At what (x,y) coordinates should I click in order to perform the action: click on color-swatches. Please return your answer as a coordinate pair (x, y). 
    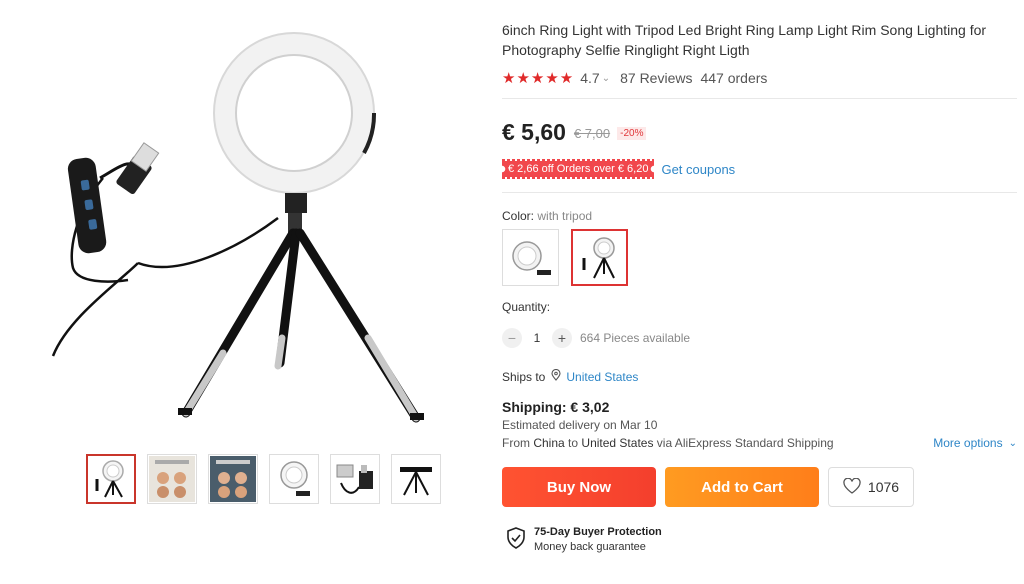
    Looking at the image, I should click on (759, 257).